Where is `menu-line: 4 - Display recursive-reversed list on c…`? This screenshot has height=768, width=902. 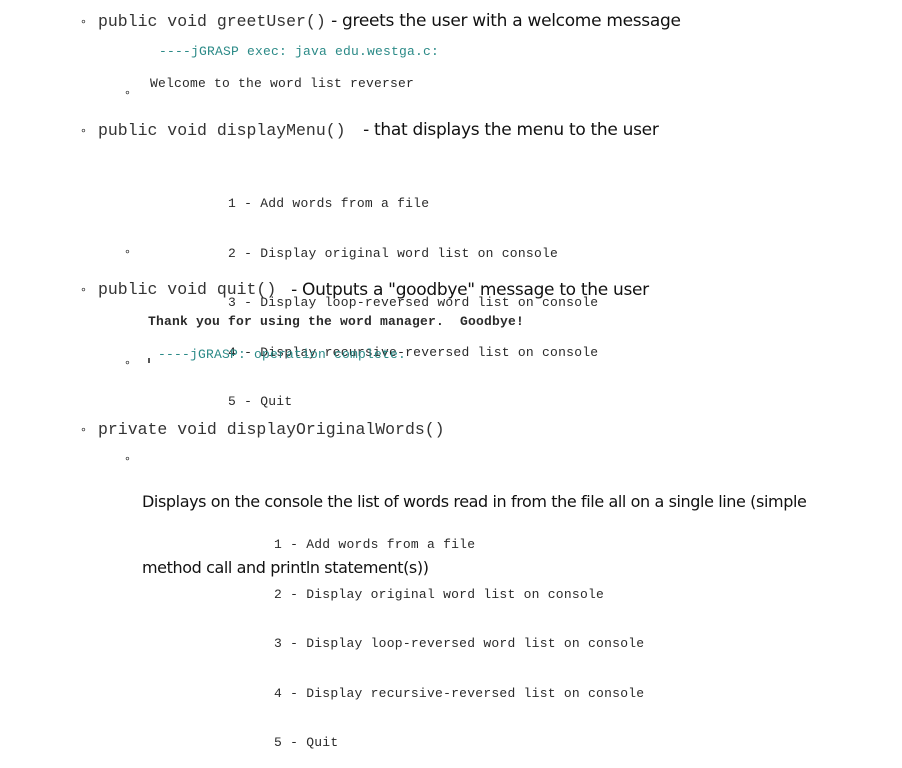 menu-line: 4 - Display recursive-reversed list on c… is located at coordinates (459, 693).